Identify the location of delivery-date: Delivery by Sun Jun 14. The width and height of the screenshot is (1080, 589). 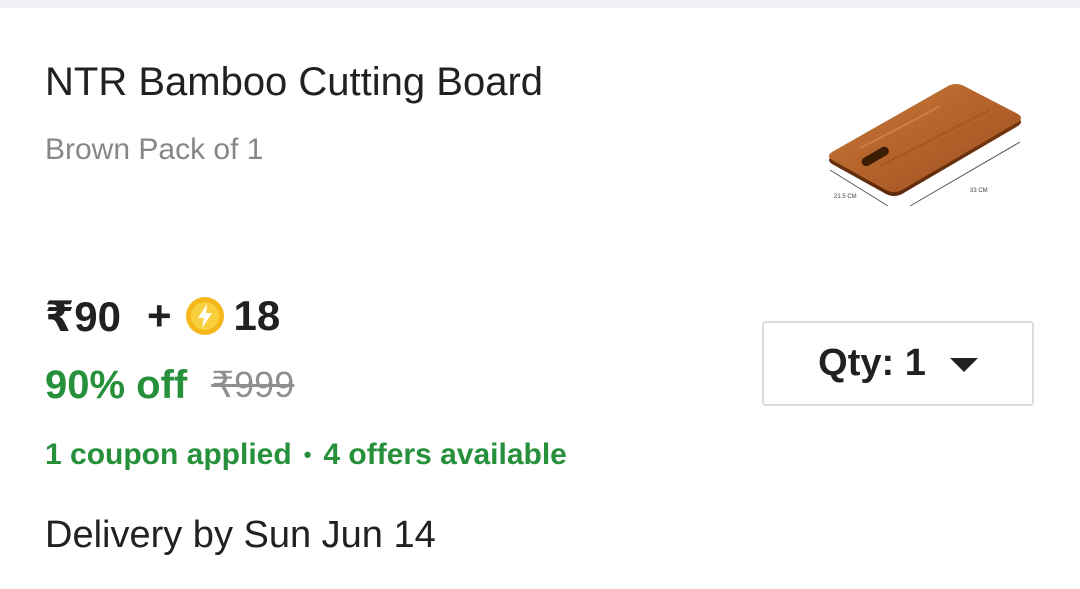
(240, 535).